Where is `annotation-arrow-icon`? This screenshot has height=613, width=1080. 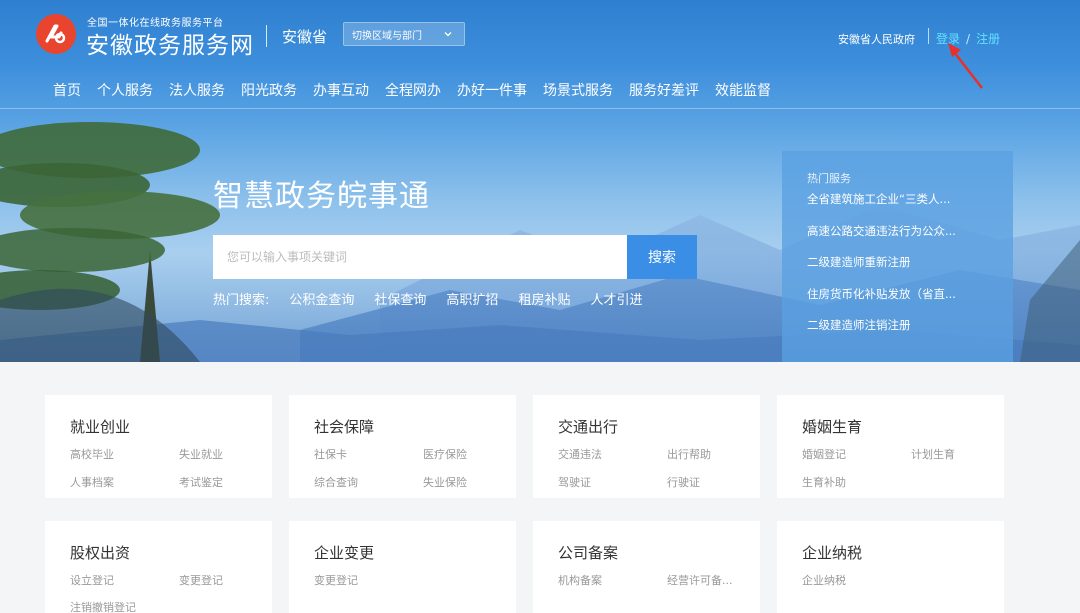 annotation-arrow-icon is located at coordinates (965, 66).